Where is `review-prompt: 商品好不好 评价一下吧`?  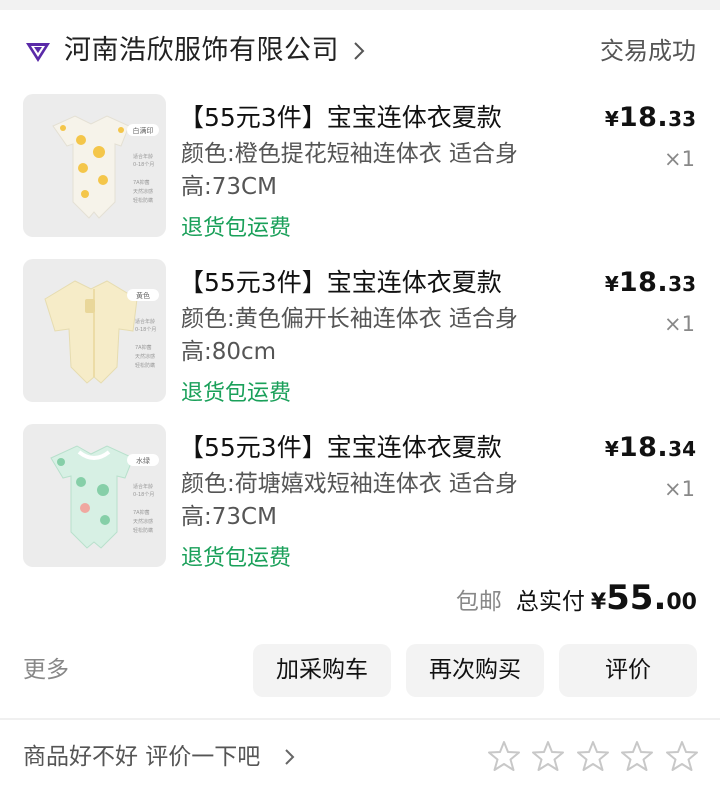 review-prompt: 商品好不好 评价一下吧 is located at coordinates (141, 757).